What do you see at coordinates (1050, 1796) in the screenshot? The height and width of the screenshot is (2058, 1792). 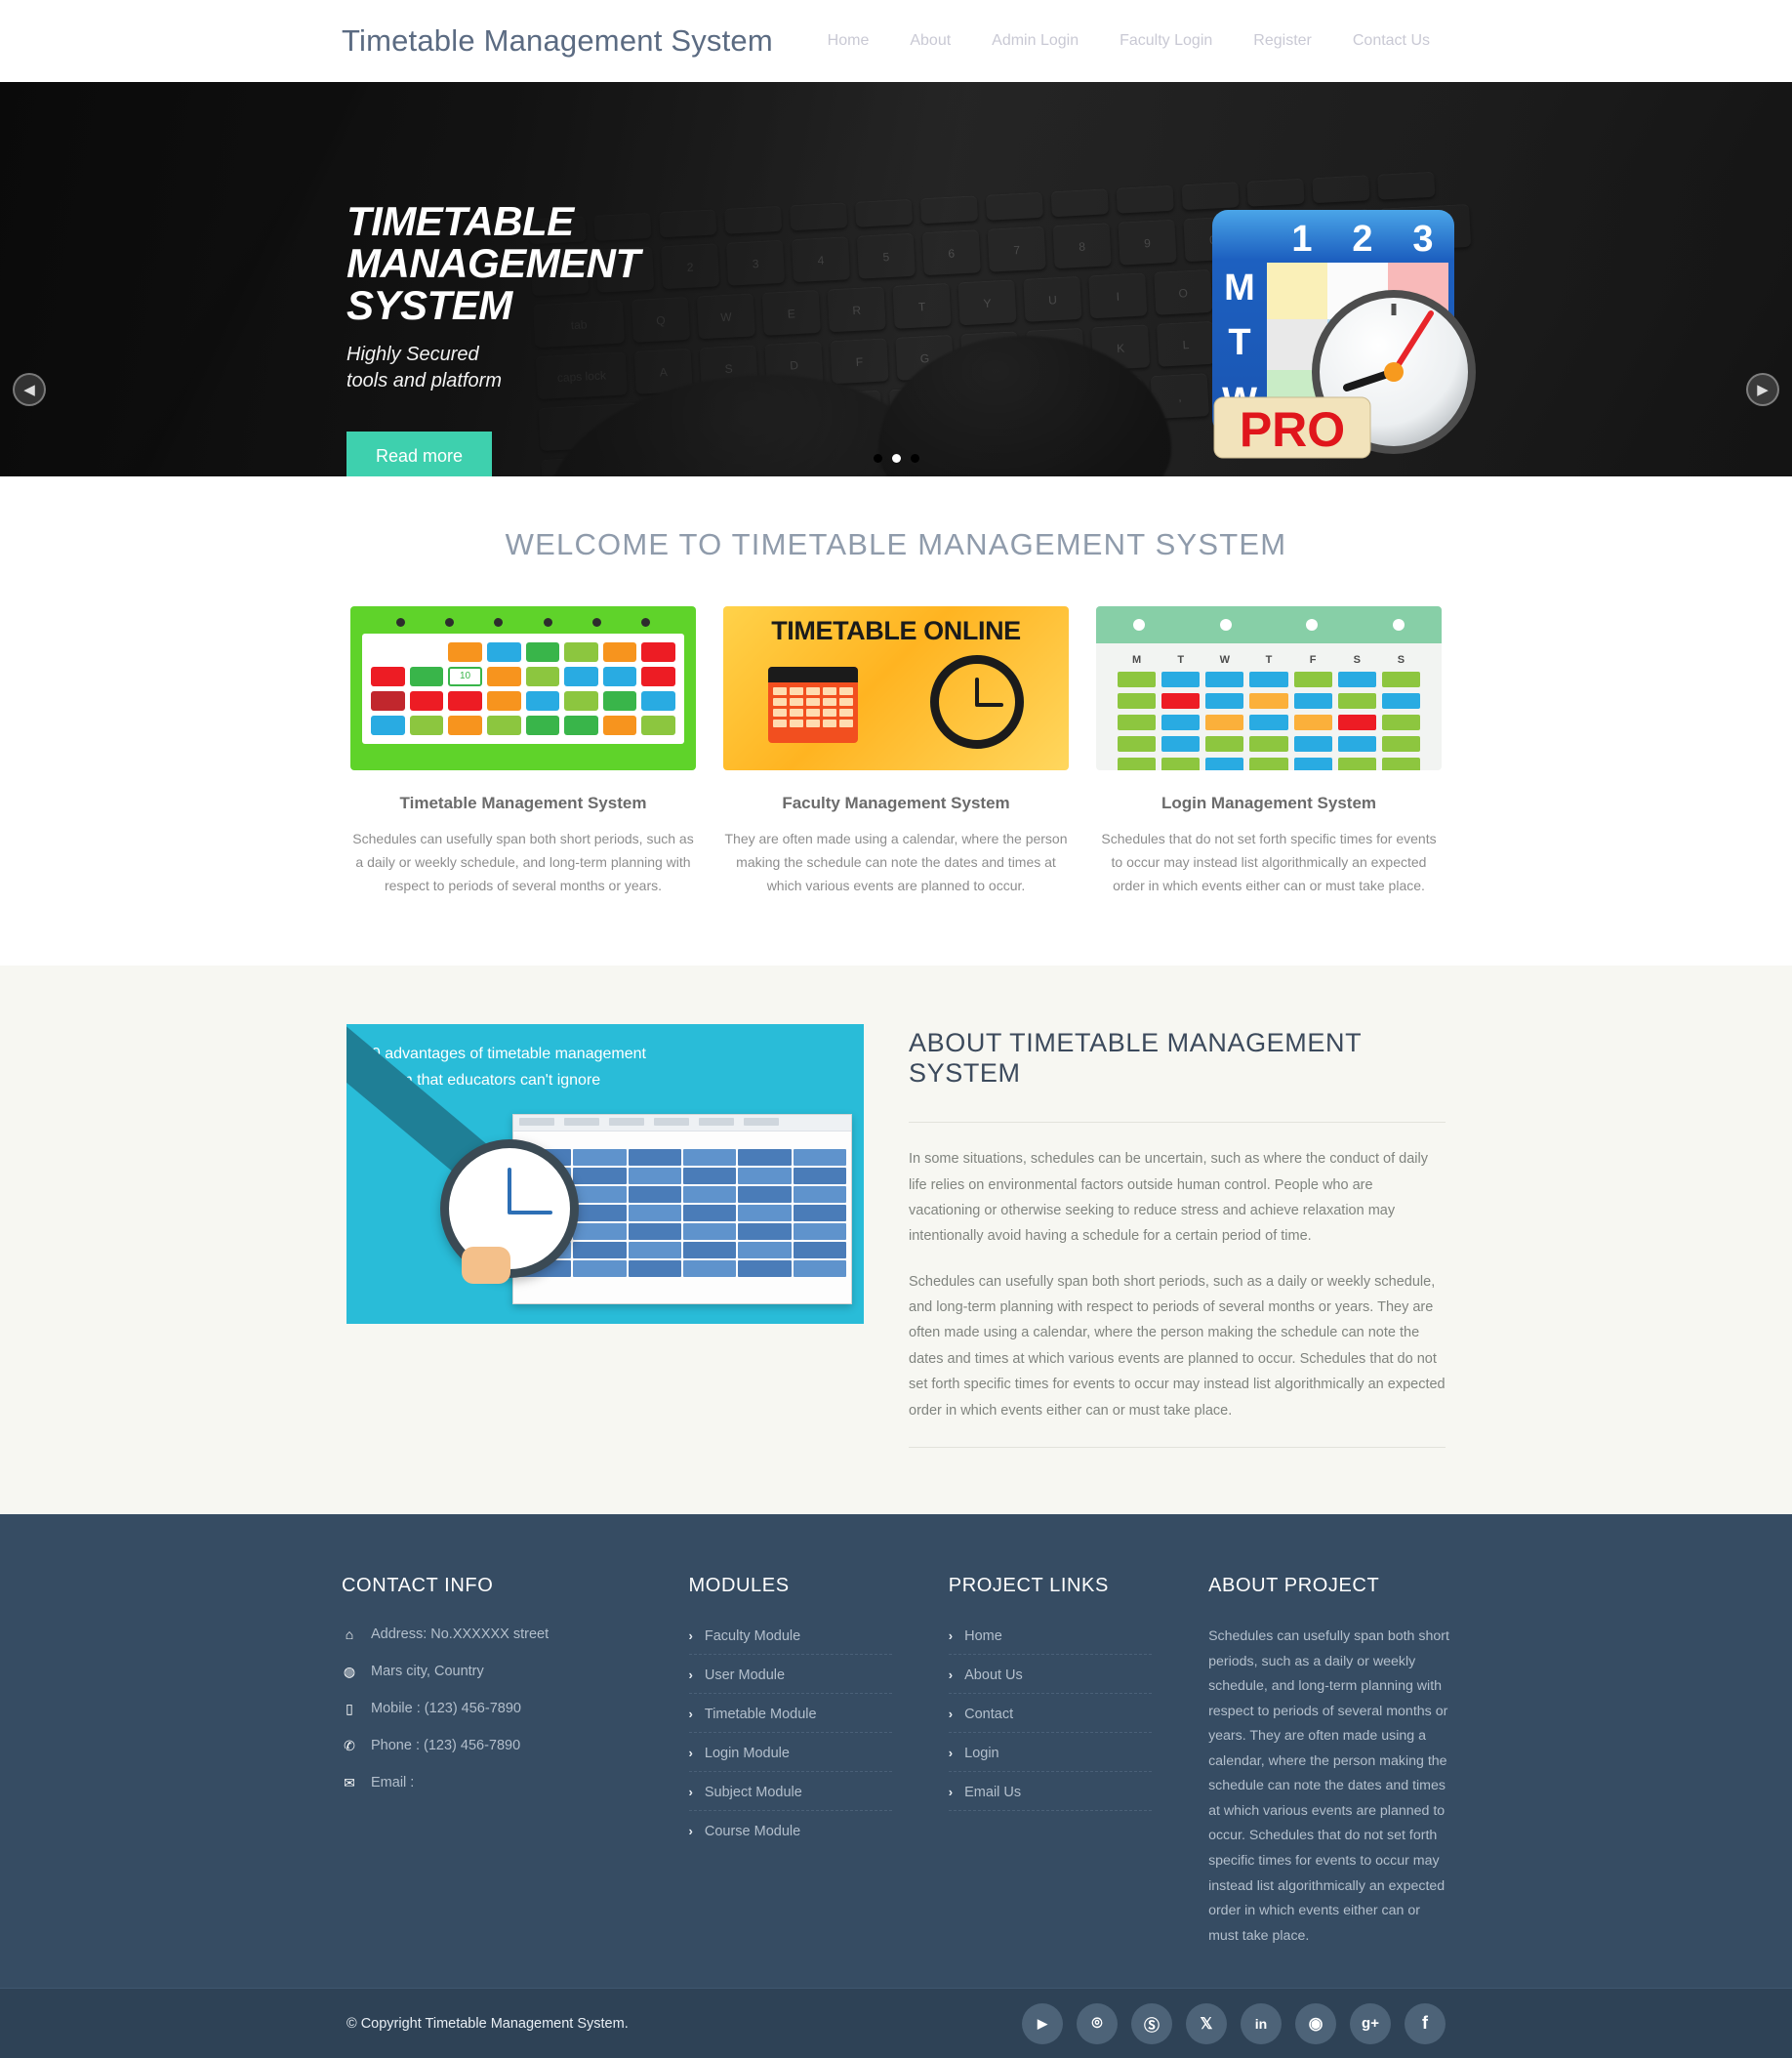 I see `project-link-email-us: › Email Us` at bounding box center [1050, 1796].